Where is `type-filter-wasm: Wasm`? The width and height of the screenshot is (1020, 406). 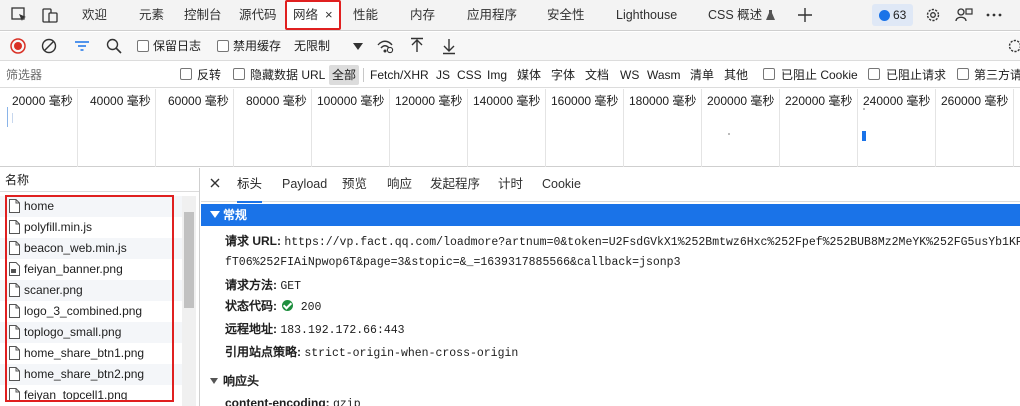 type-filter-wasm: Wasm is located at coordinates (664, 75).